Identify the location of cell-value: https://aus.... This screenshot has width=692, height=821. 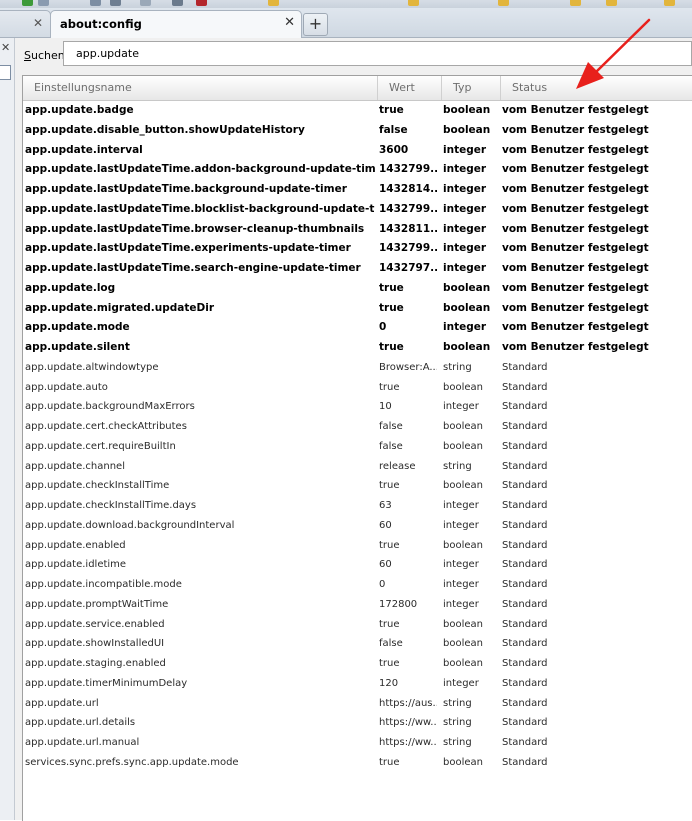
(408, 703).